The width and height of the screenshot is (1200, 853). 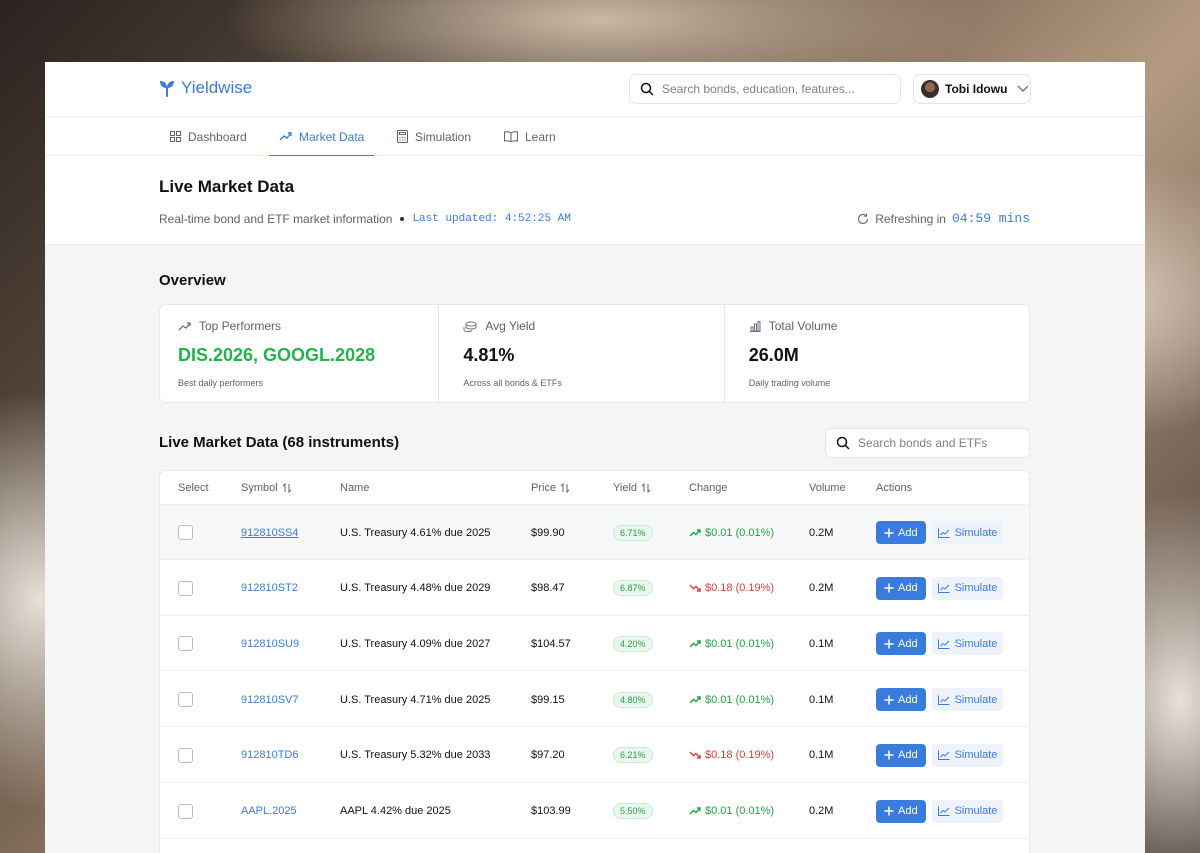 What do you see at coordinates (821, 755) in the screenshot?
I see `volume-cell: 0.1M` at bounding box center [821, 755].